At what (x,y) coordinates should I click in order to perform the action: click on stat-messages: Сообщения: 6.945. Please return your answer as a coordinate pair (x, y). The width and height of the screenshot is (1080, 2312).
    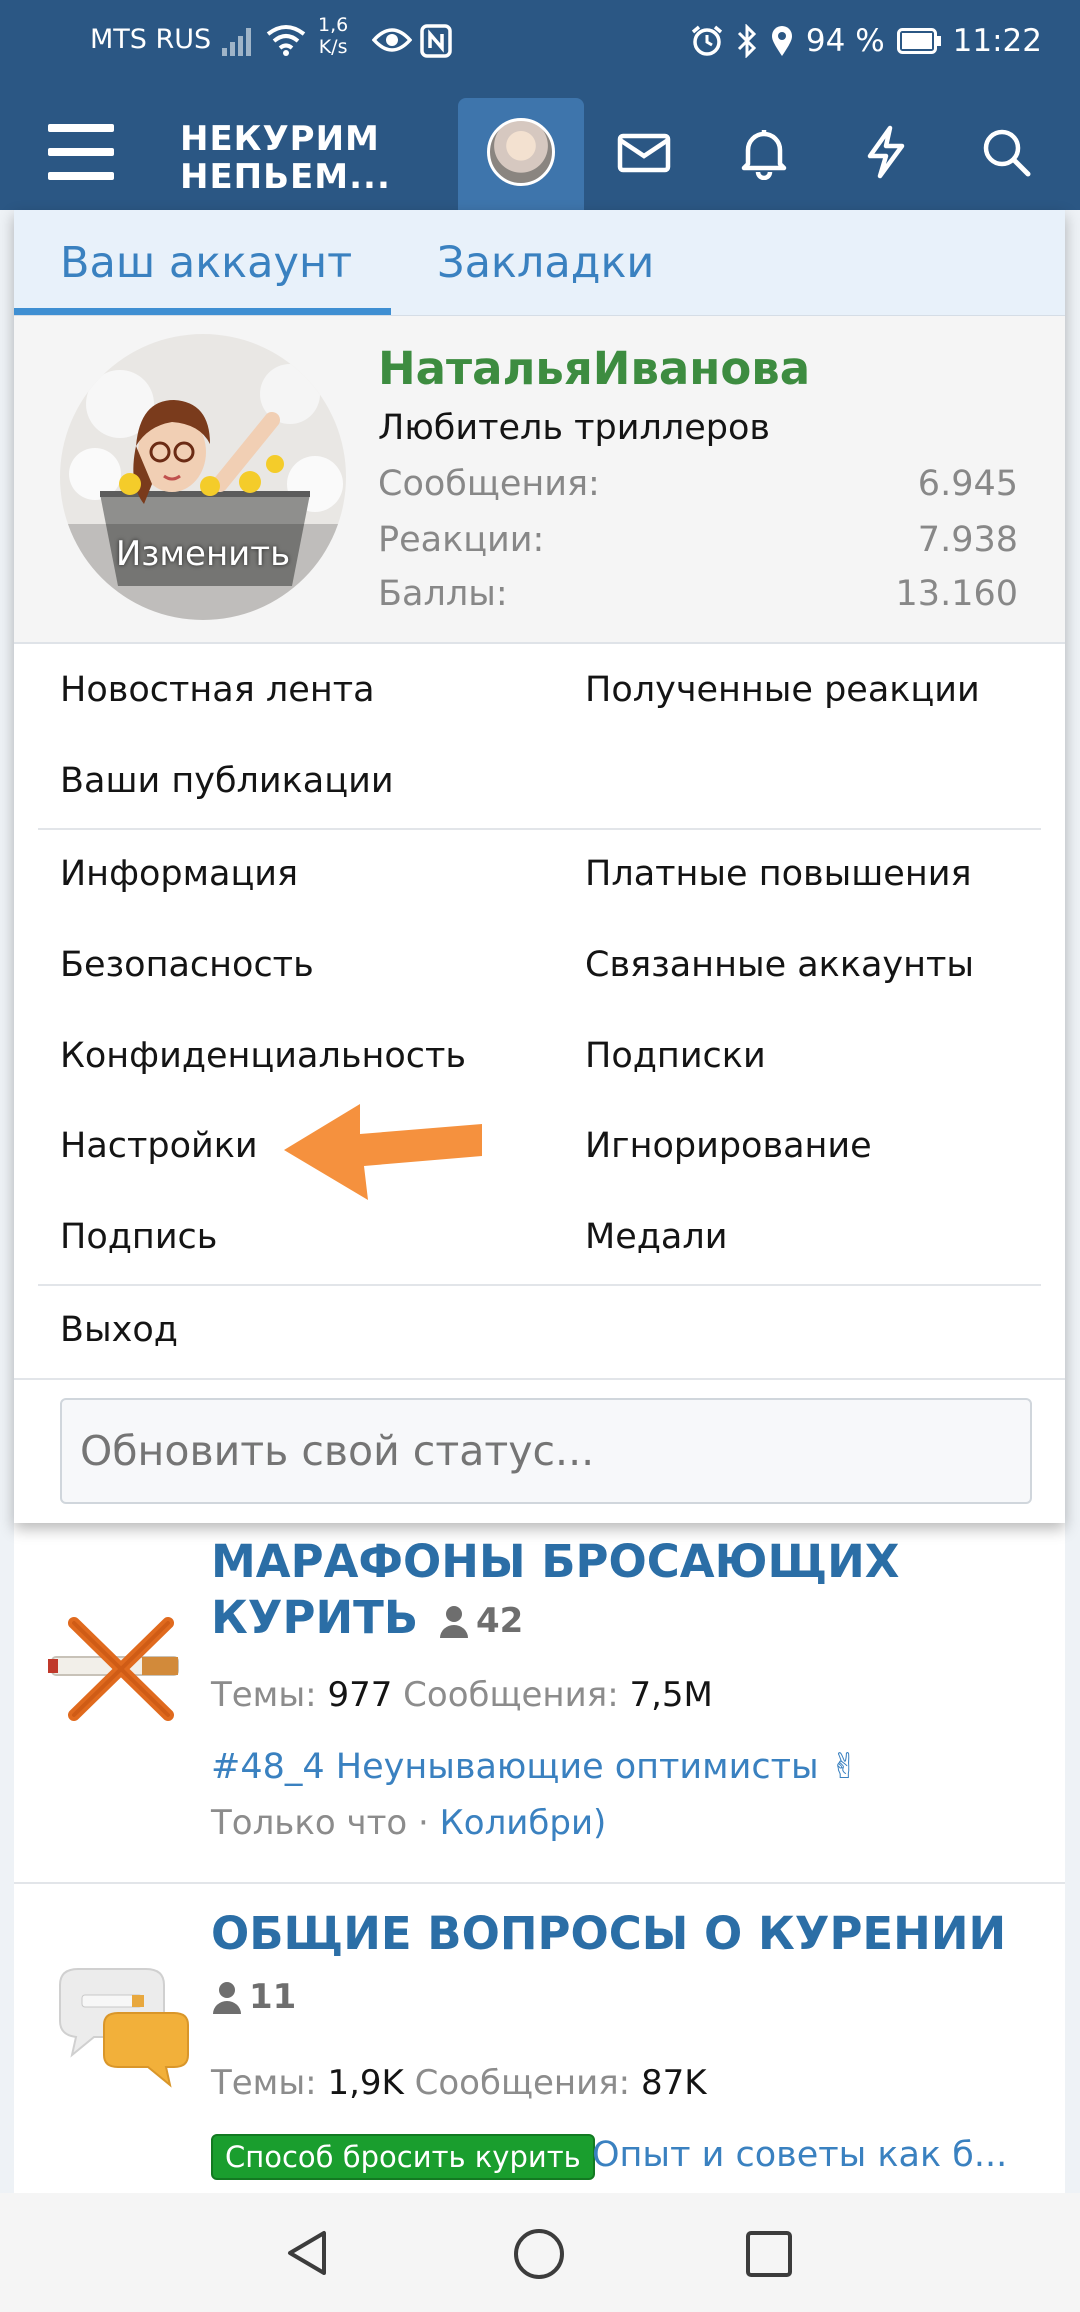
    Looking at the image, I should click on (698, 484).